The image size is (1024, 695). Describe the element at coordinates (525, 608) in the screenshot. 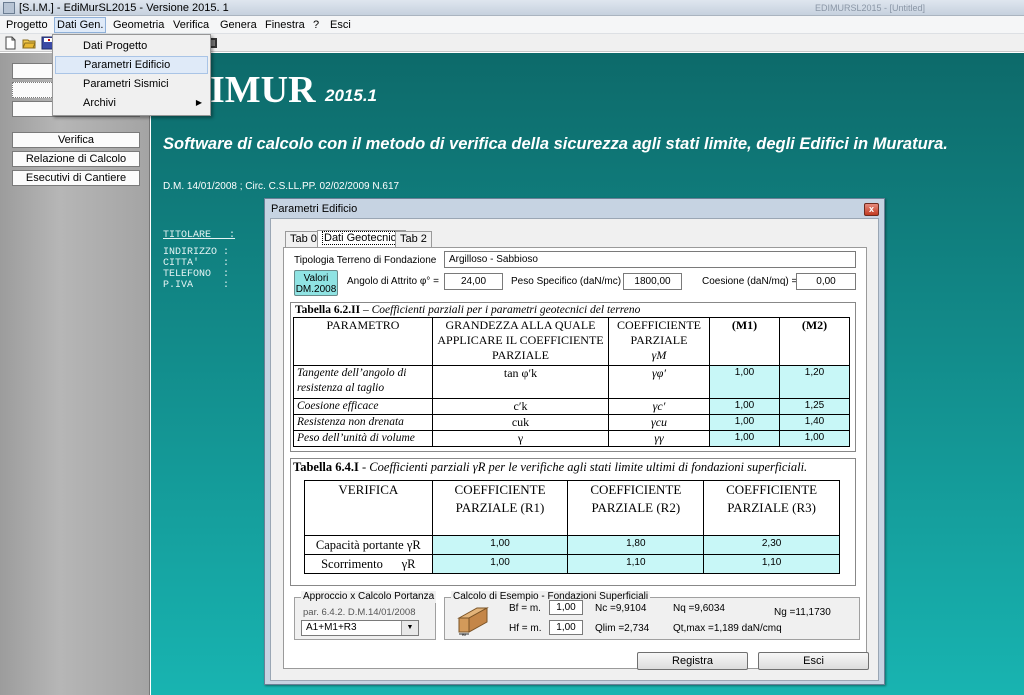

I see `bf-label: Bf = m.` at that location.